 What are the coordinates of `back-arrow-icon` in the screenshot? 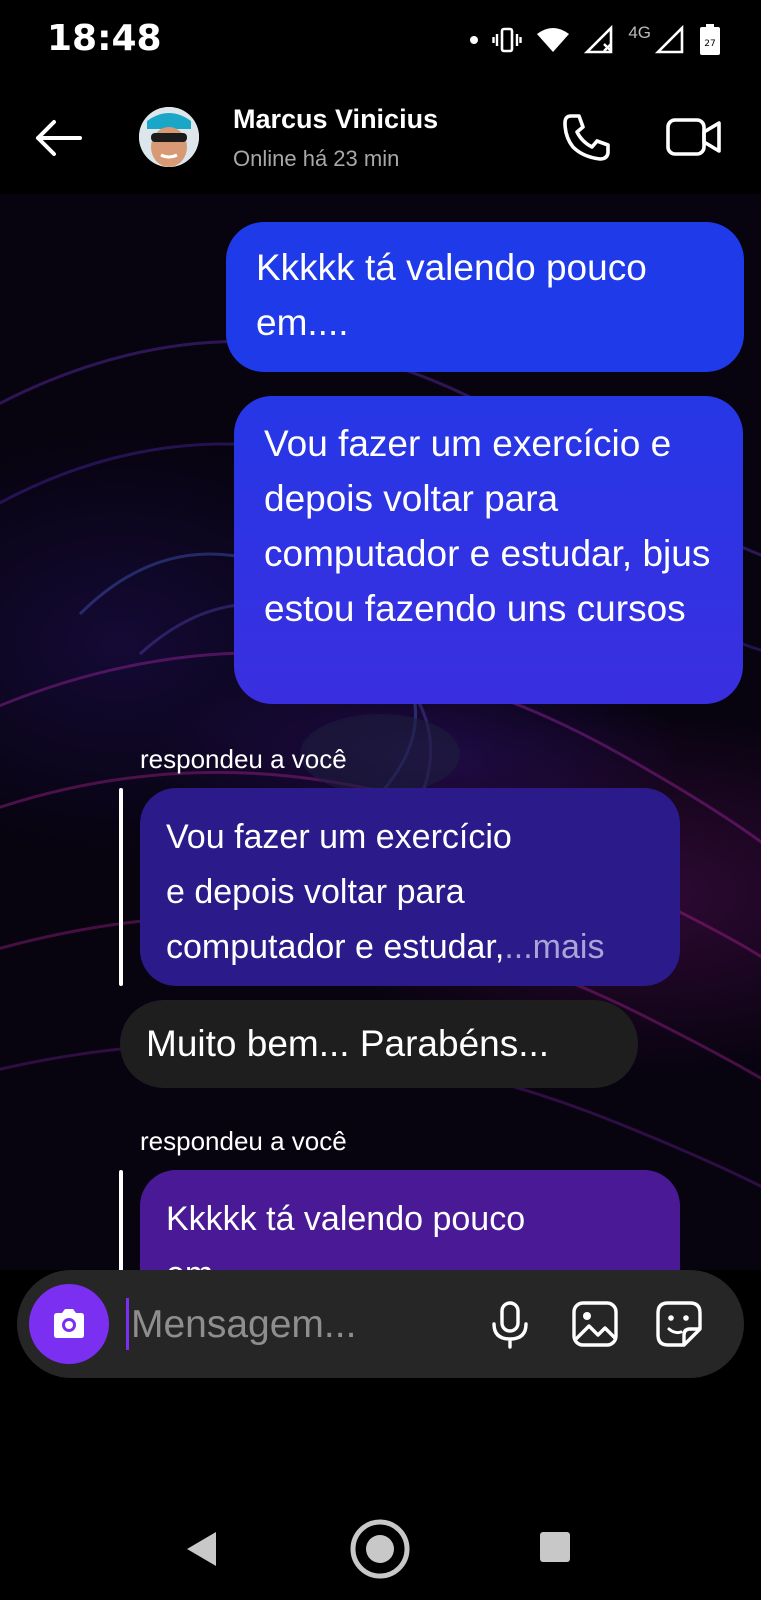 It's located at (59, 138).